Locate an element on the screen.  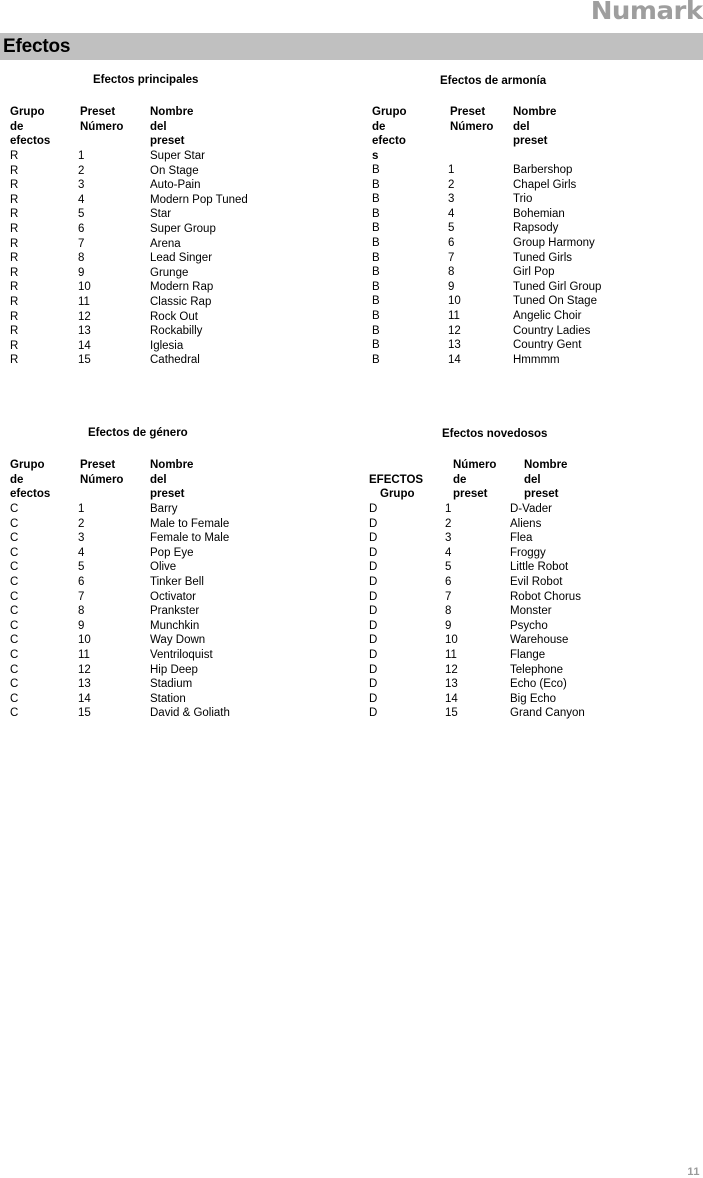
cell-name: Tinker Bell is located at coordinates (177, 581).